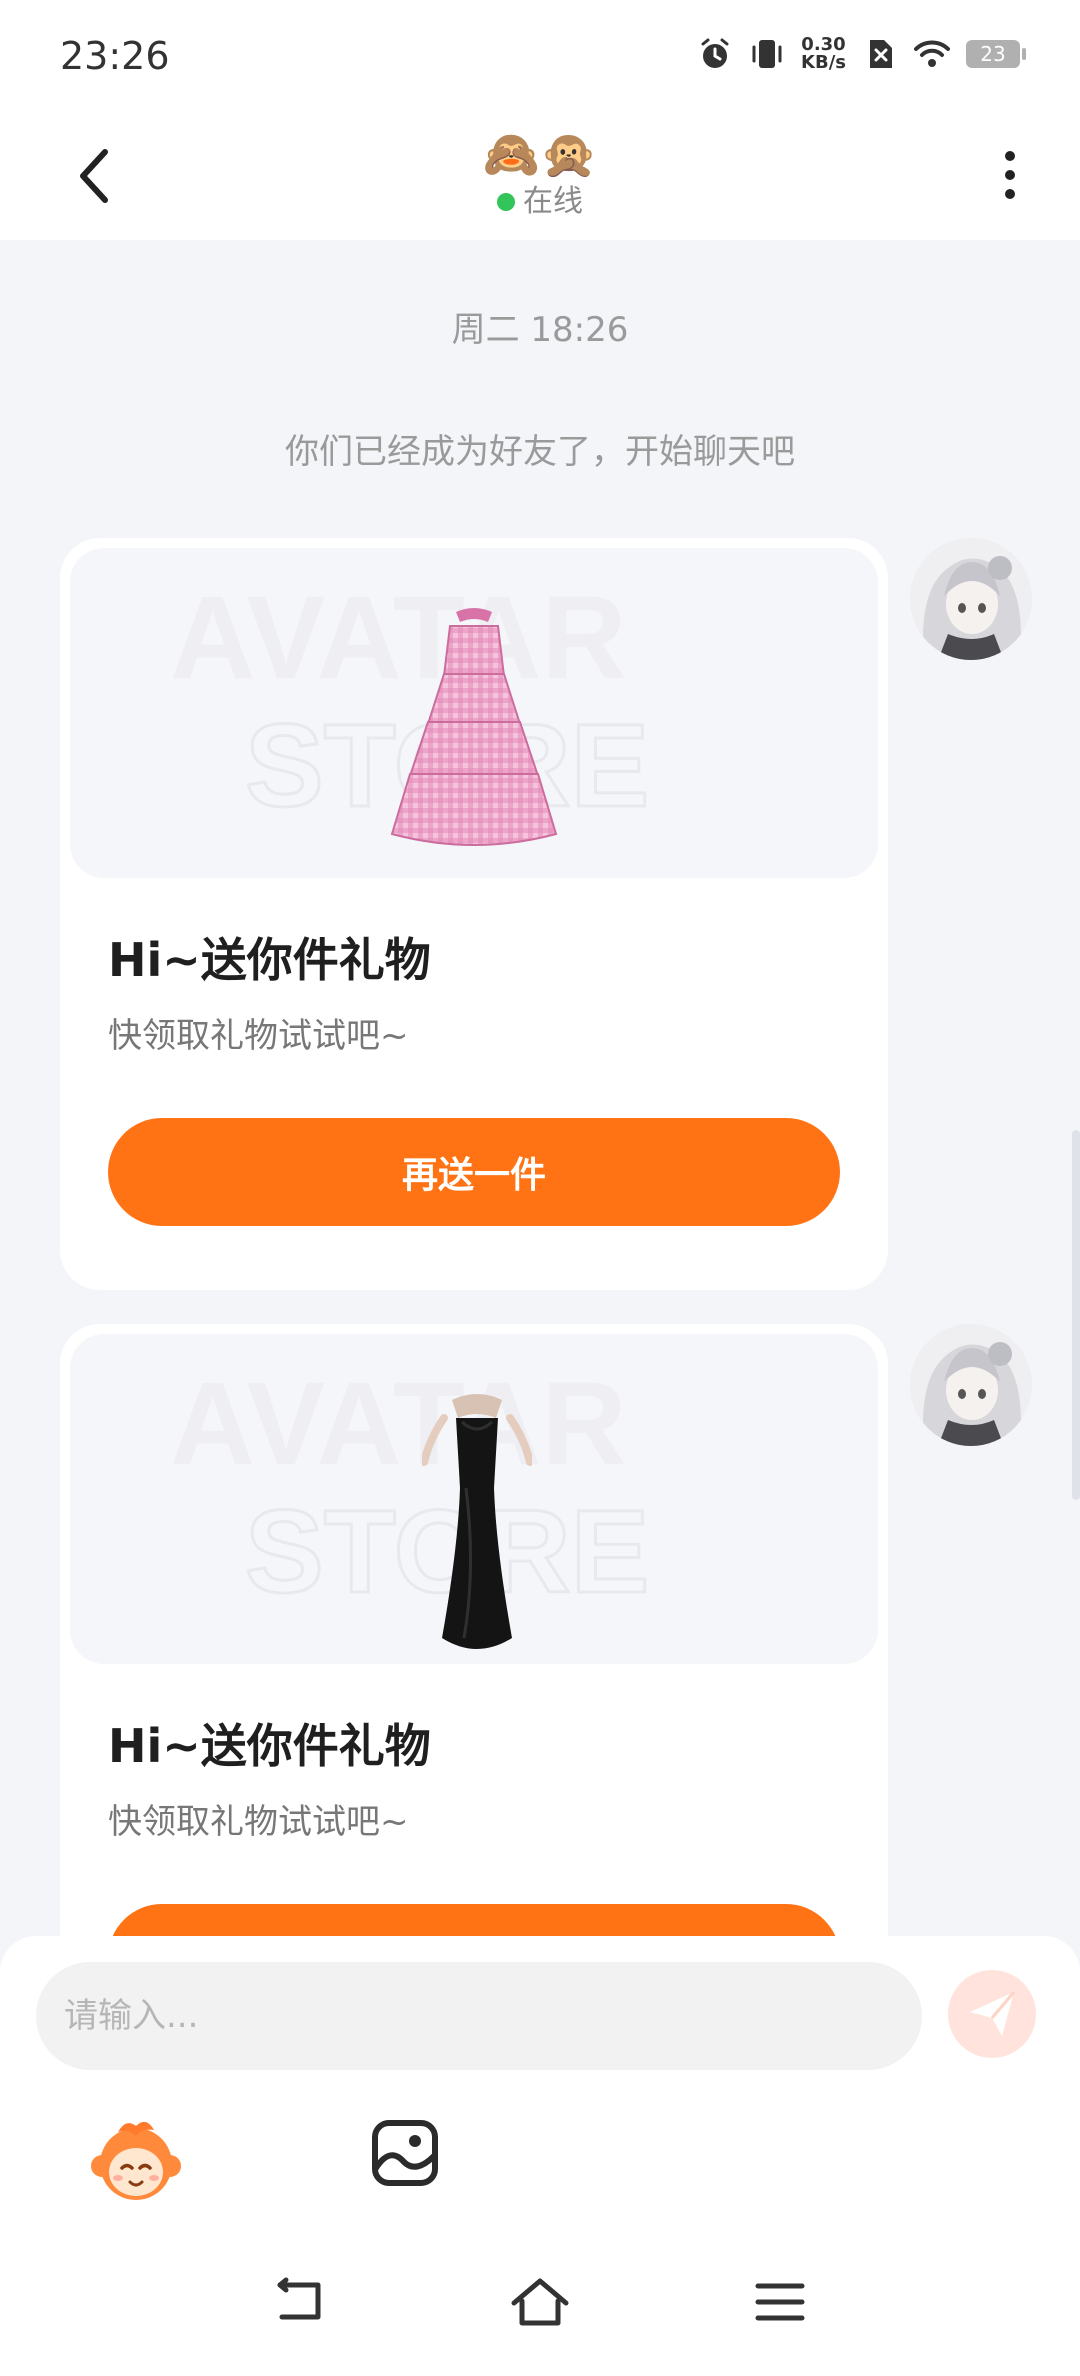 The width and height of the screenshot is (1080, 2376). I want to click on menu-icon, so click(780, 2302).